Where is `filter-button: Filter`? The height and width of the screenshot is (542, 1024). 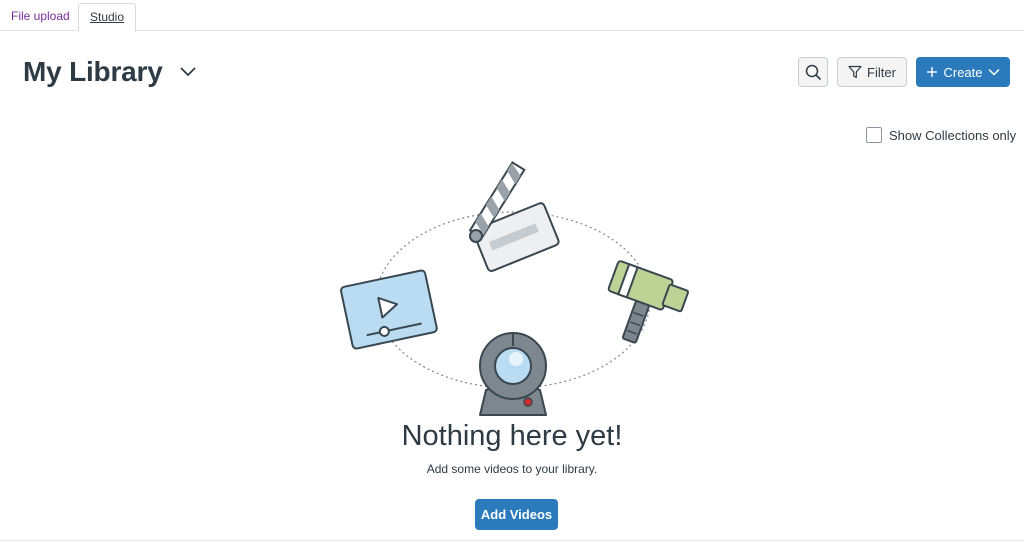 filter-button: Filter is located at coordinates (872, 72).